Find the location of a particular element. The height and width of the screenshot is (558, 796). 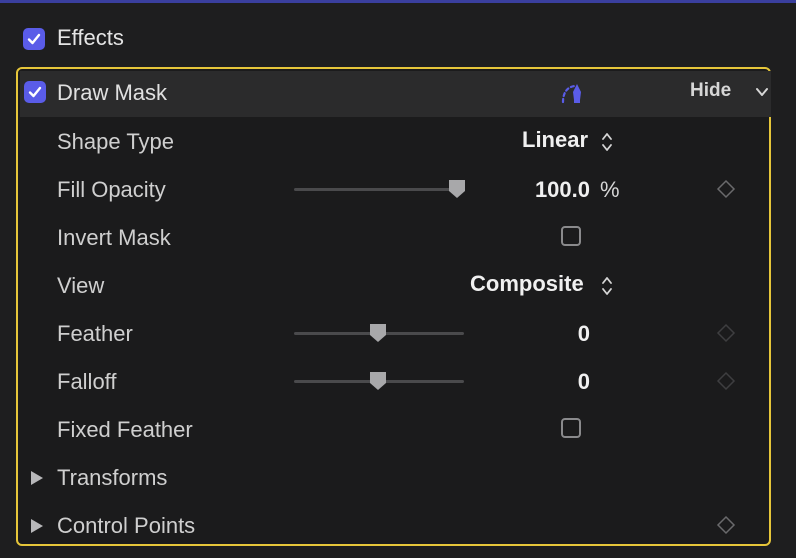

transforms-label: Transforms is located at coordinates (112, 477).